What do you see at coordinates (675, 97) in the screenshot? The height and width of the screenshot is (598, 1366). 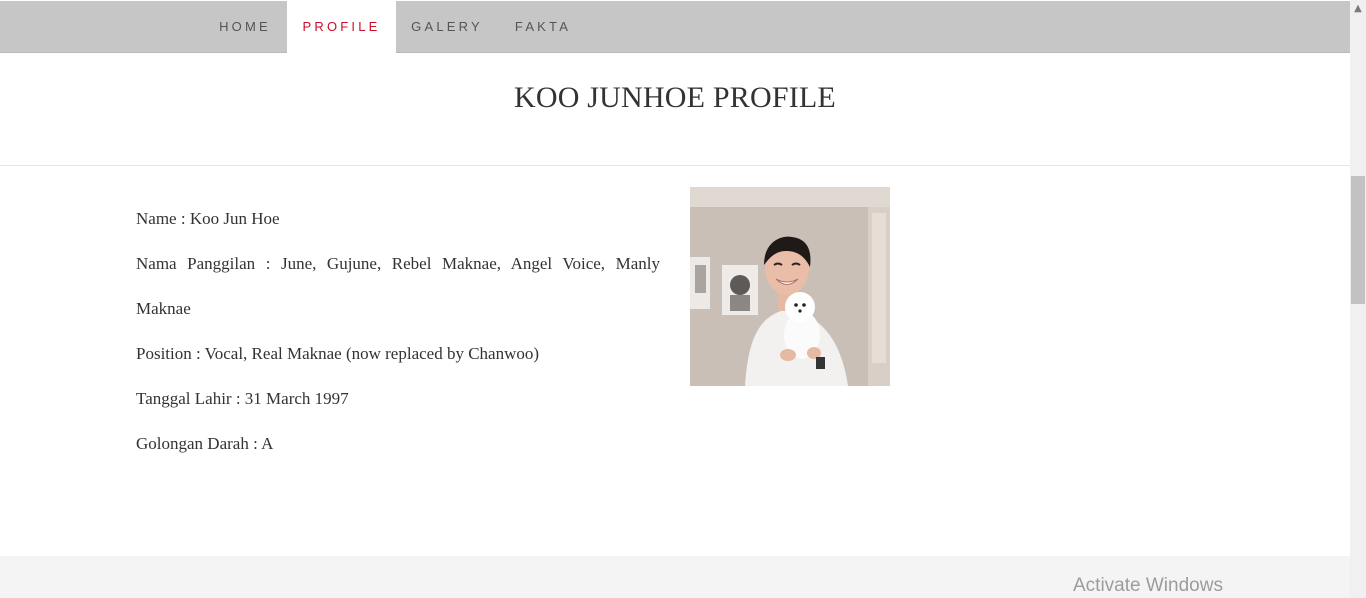 I see `page-title: KOO JUNHOE PROFILE` at bounding box center [675, 97].